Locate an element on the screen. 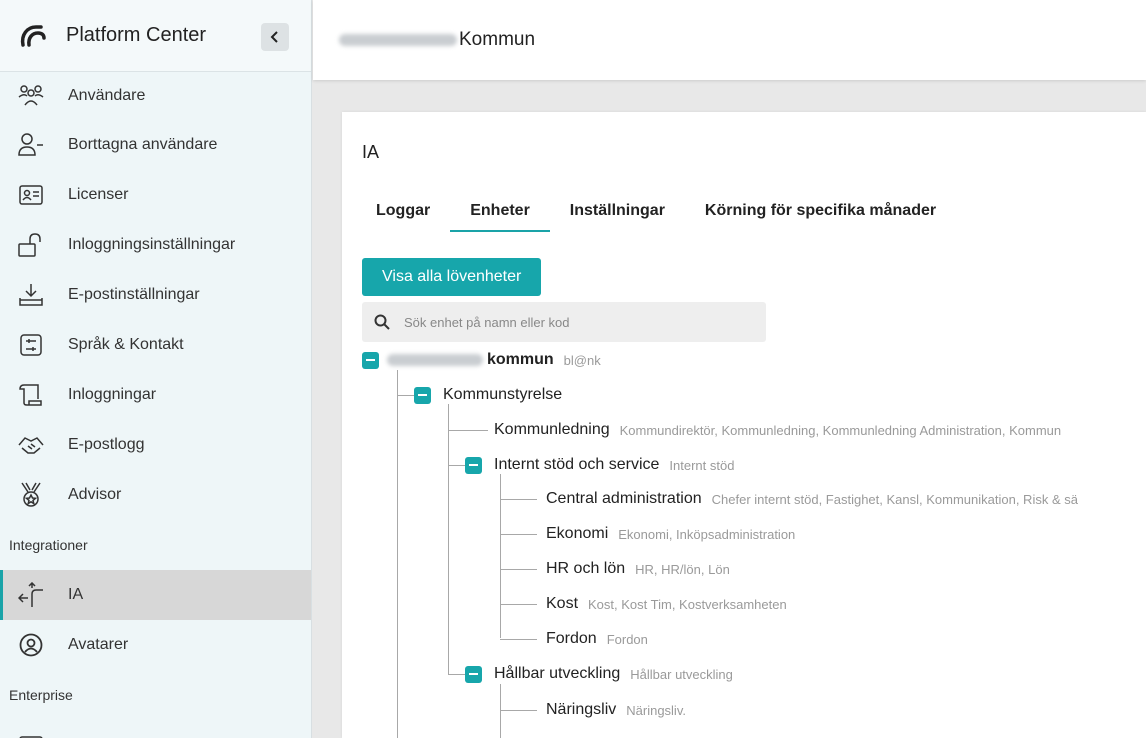 This screenshot has width=1146, height=738. search-box is located at coordinates (564, 322).